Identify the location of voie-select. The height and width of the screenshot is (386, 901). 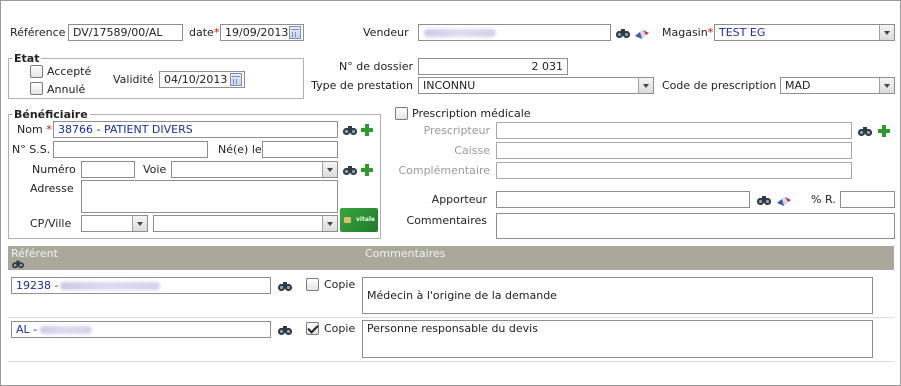
(254, 169).